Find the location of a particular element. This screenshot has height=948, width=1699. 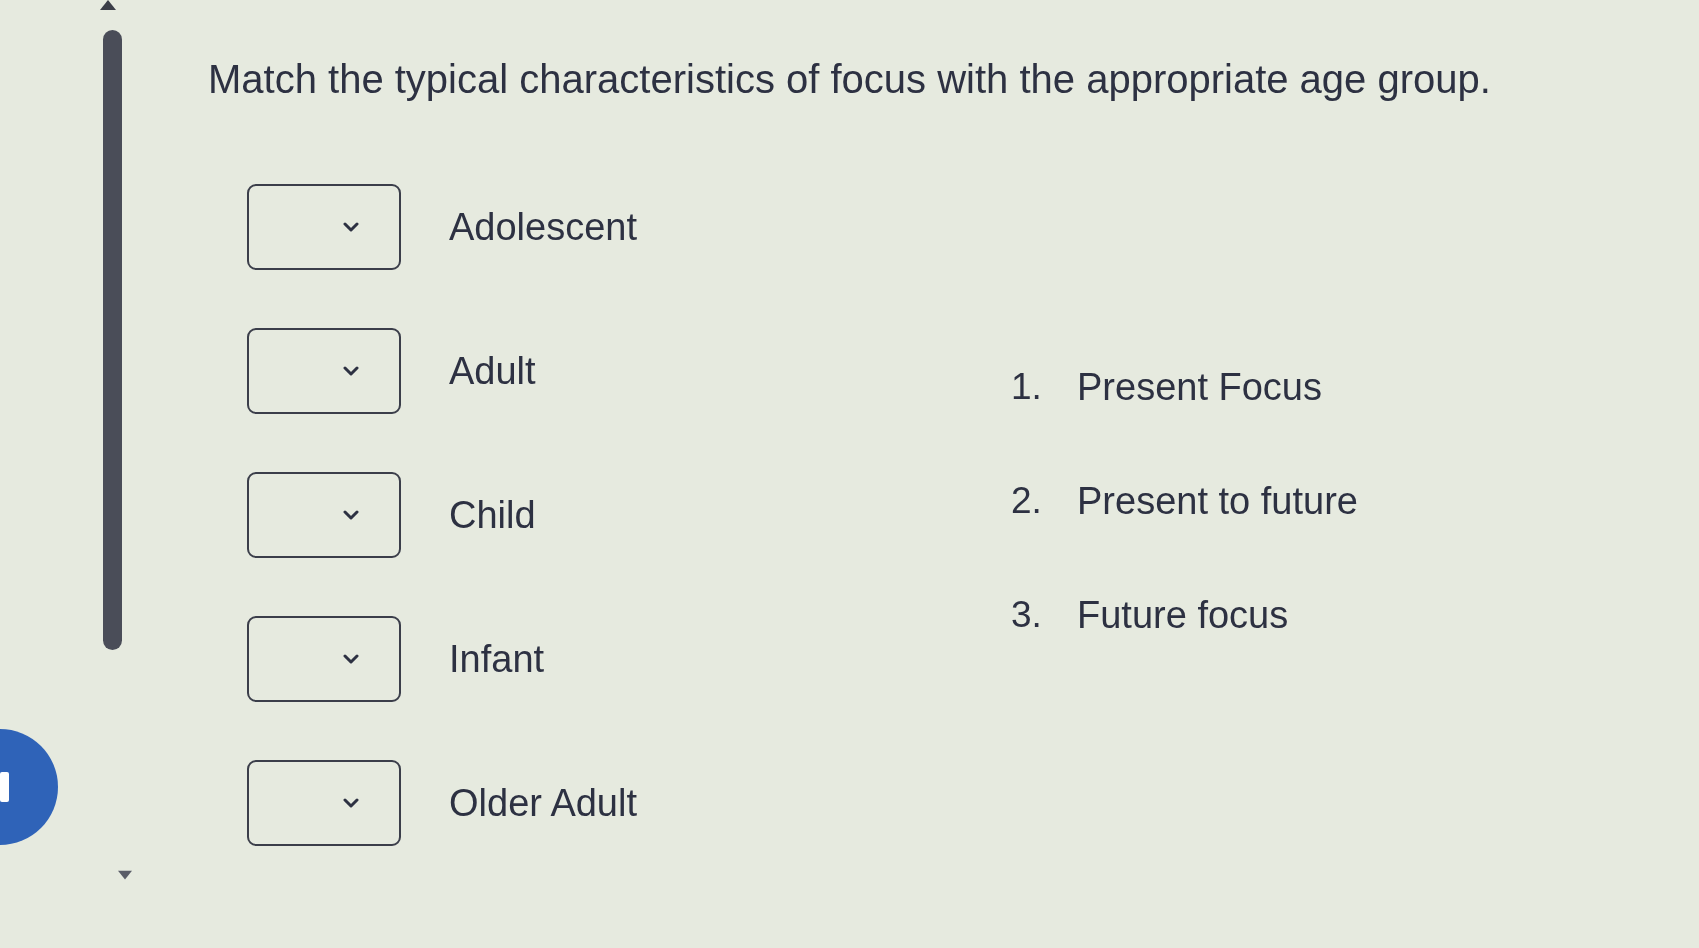

focus-option-text: Present to future is located at coordinates (1217, 501).